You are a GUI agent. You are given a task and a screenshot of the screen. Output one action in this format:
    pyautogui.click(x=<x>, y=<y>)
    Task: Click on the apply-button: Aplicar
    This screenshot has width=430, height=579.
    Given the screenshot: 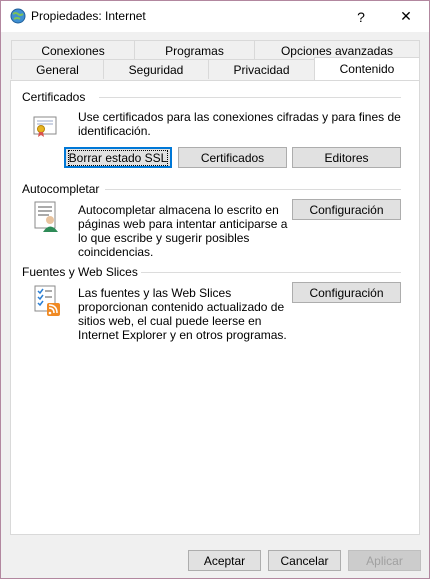 What is the action you would take?
    pyautogui.click(x=384, y=560)
    